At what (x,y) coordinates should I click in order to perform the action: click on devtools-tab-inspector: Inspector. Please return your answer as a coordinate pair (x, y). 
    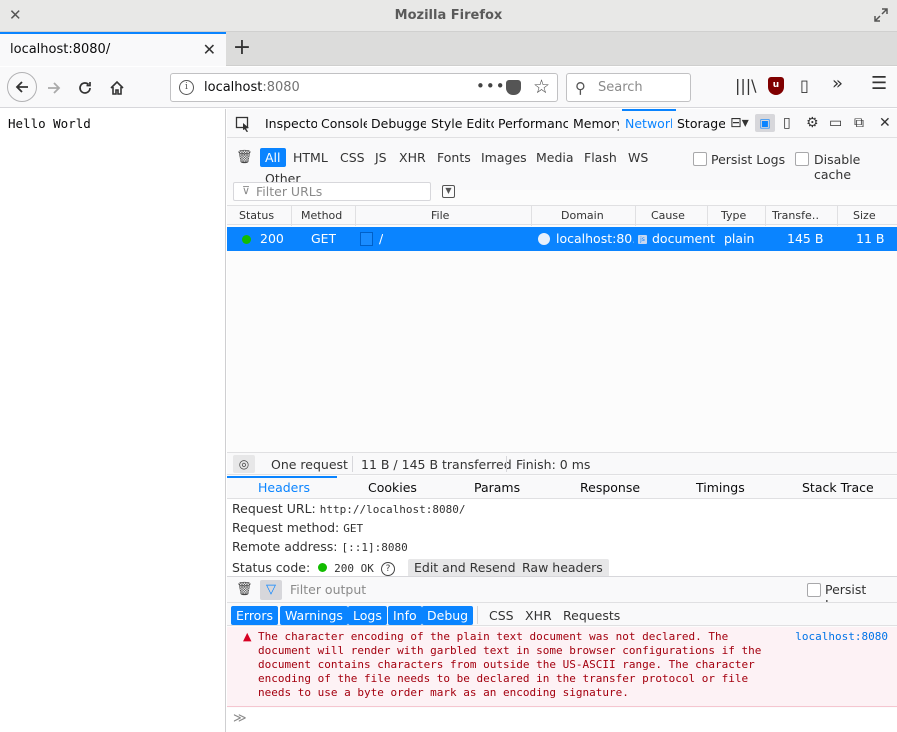
    Looking at the image, I should click on (291, 123).